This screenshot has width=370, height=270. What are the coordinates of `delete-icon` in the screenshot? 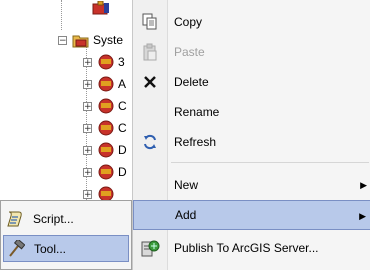 It's located at (150, 82).